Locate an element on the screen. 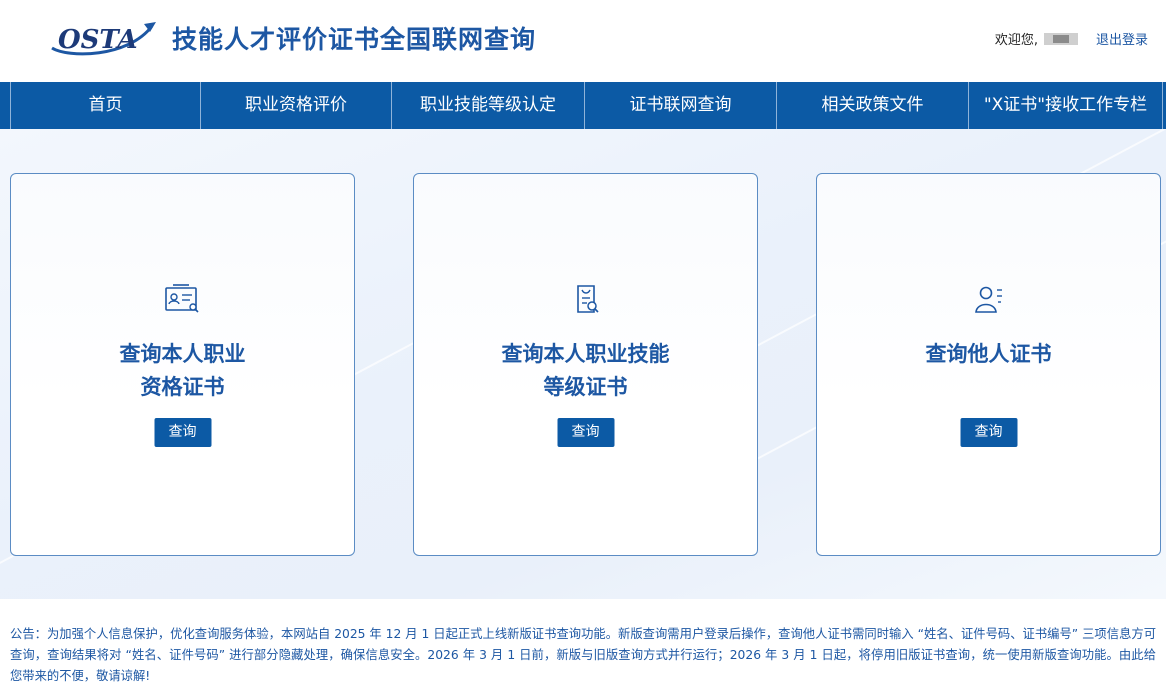  osta-logo: OSTA is located at coordinates (103, 39).